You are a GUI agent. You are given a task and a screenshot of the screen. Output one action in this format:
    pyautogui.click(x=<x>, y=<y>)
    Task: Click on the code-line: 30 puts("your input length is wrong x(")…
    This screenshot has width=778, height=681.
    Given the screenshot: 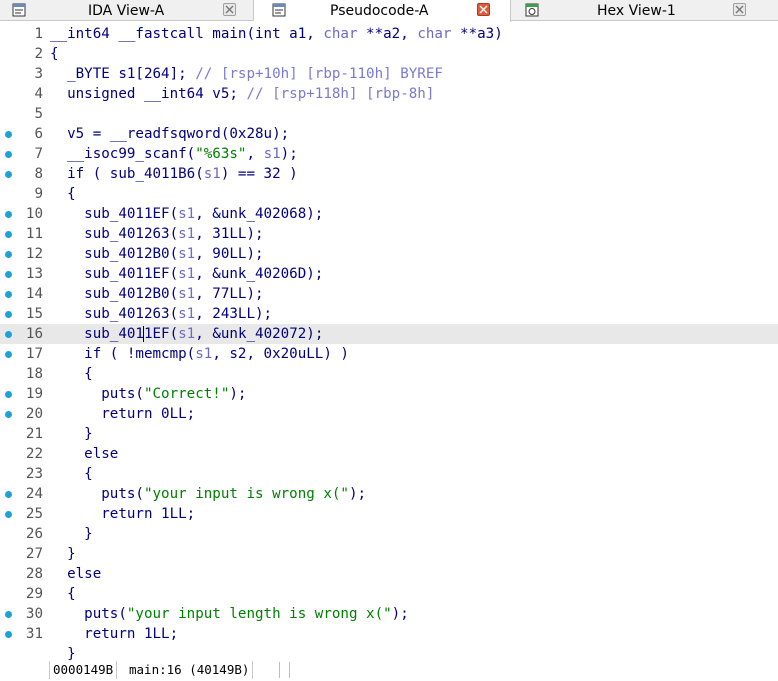 What is the action you would take?
    pyautogui.click(x=389, y=614)
    